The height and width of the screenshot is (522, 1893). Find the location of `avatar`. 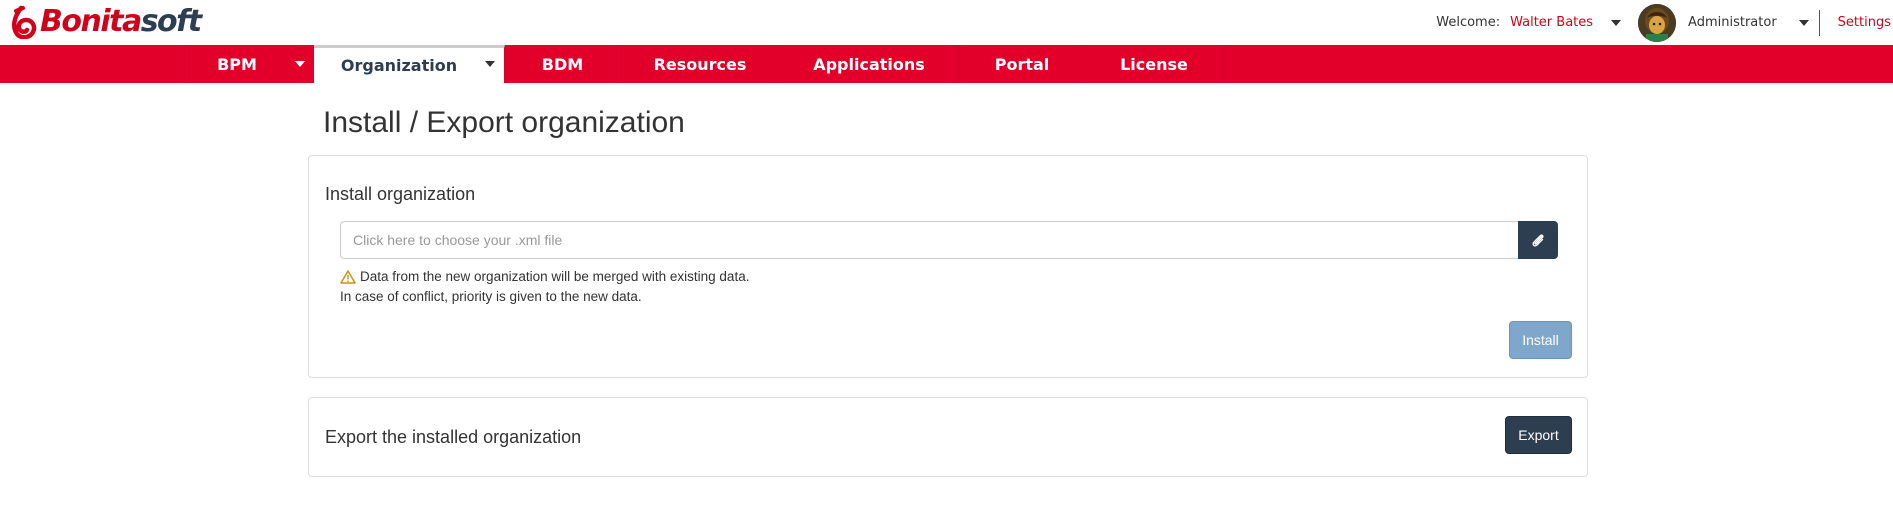

avatar is located at coordinates (1657, 22).